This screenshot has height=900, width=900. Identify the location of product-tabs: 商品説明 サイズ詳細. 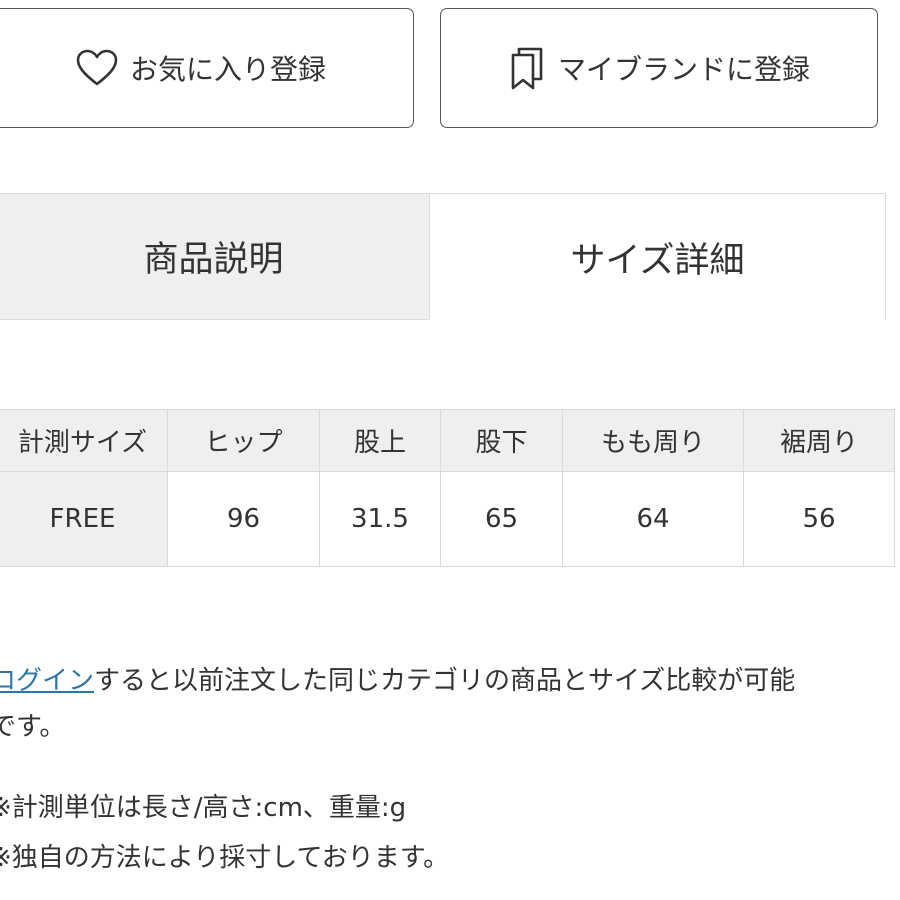
(450, 256).